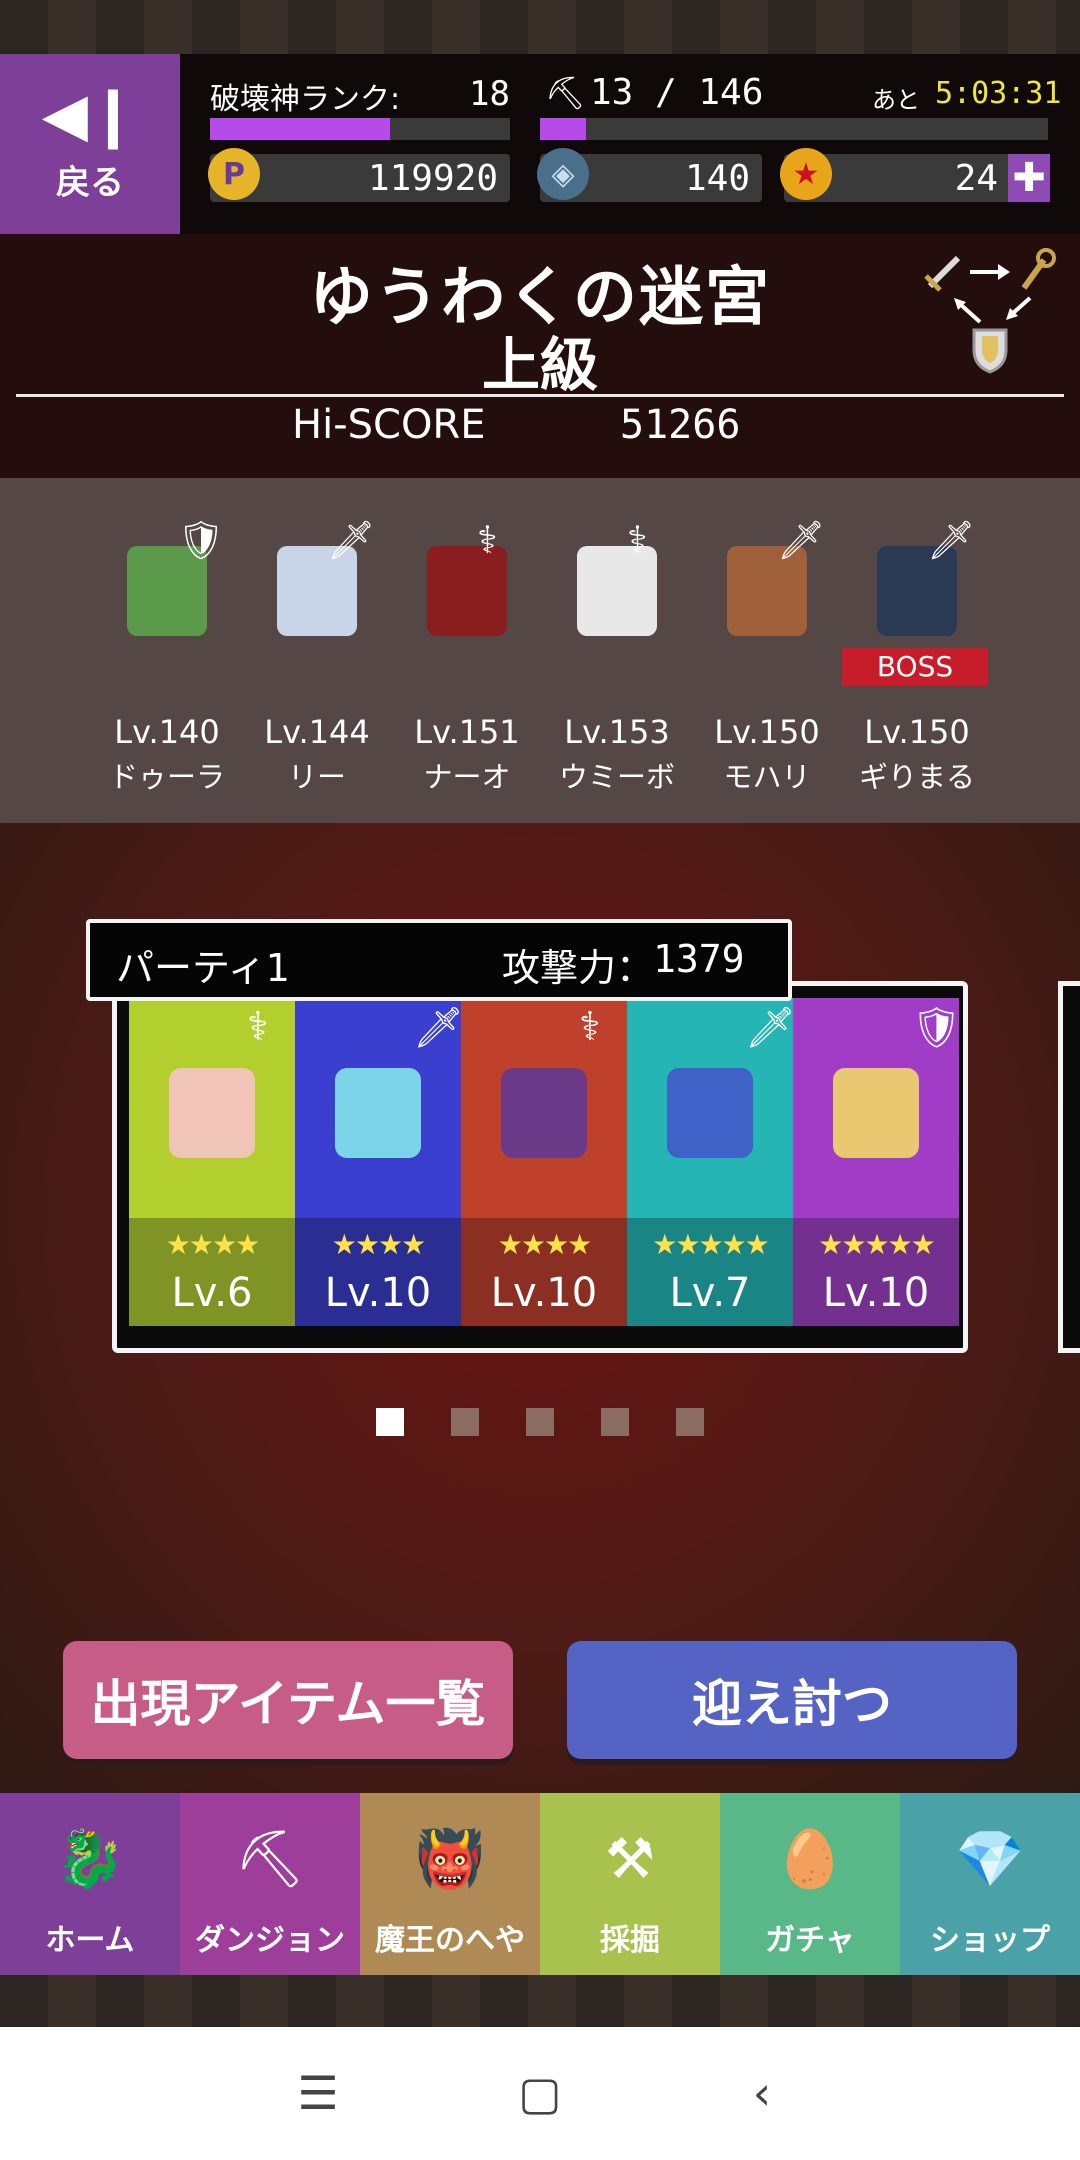 The height and width of the screenshot is (2160, 1080). I want to click on enemy-card: 🛡 Lv.140 ドゥーラ, so click(167, 648).